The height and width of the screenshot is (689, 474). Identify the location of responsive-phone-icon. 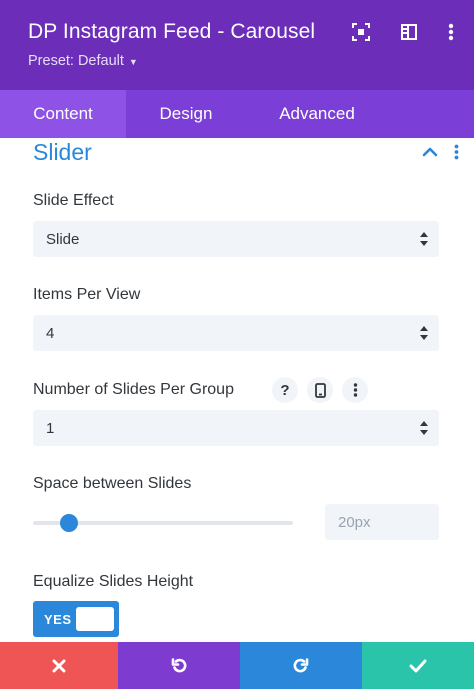
(320, 390).